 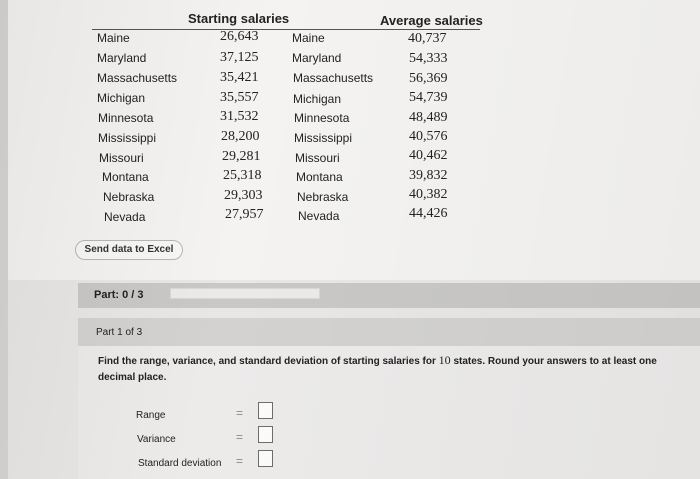 I want to click on starting-salary-value: 25,318, so click(x=242, y=175).